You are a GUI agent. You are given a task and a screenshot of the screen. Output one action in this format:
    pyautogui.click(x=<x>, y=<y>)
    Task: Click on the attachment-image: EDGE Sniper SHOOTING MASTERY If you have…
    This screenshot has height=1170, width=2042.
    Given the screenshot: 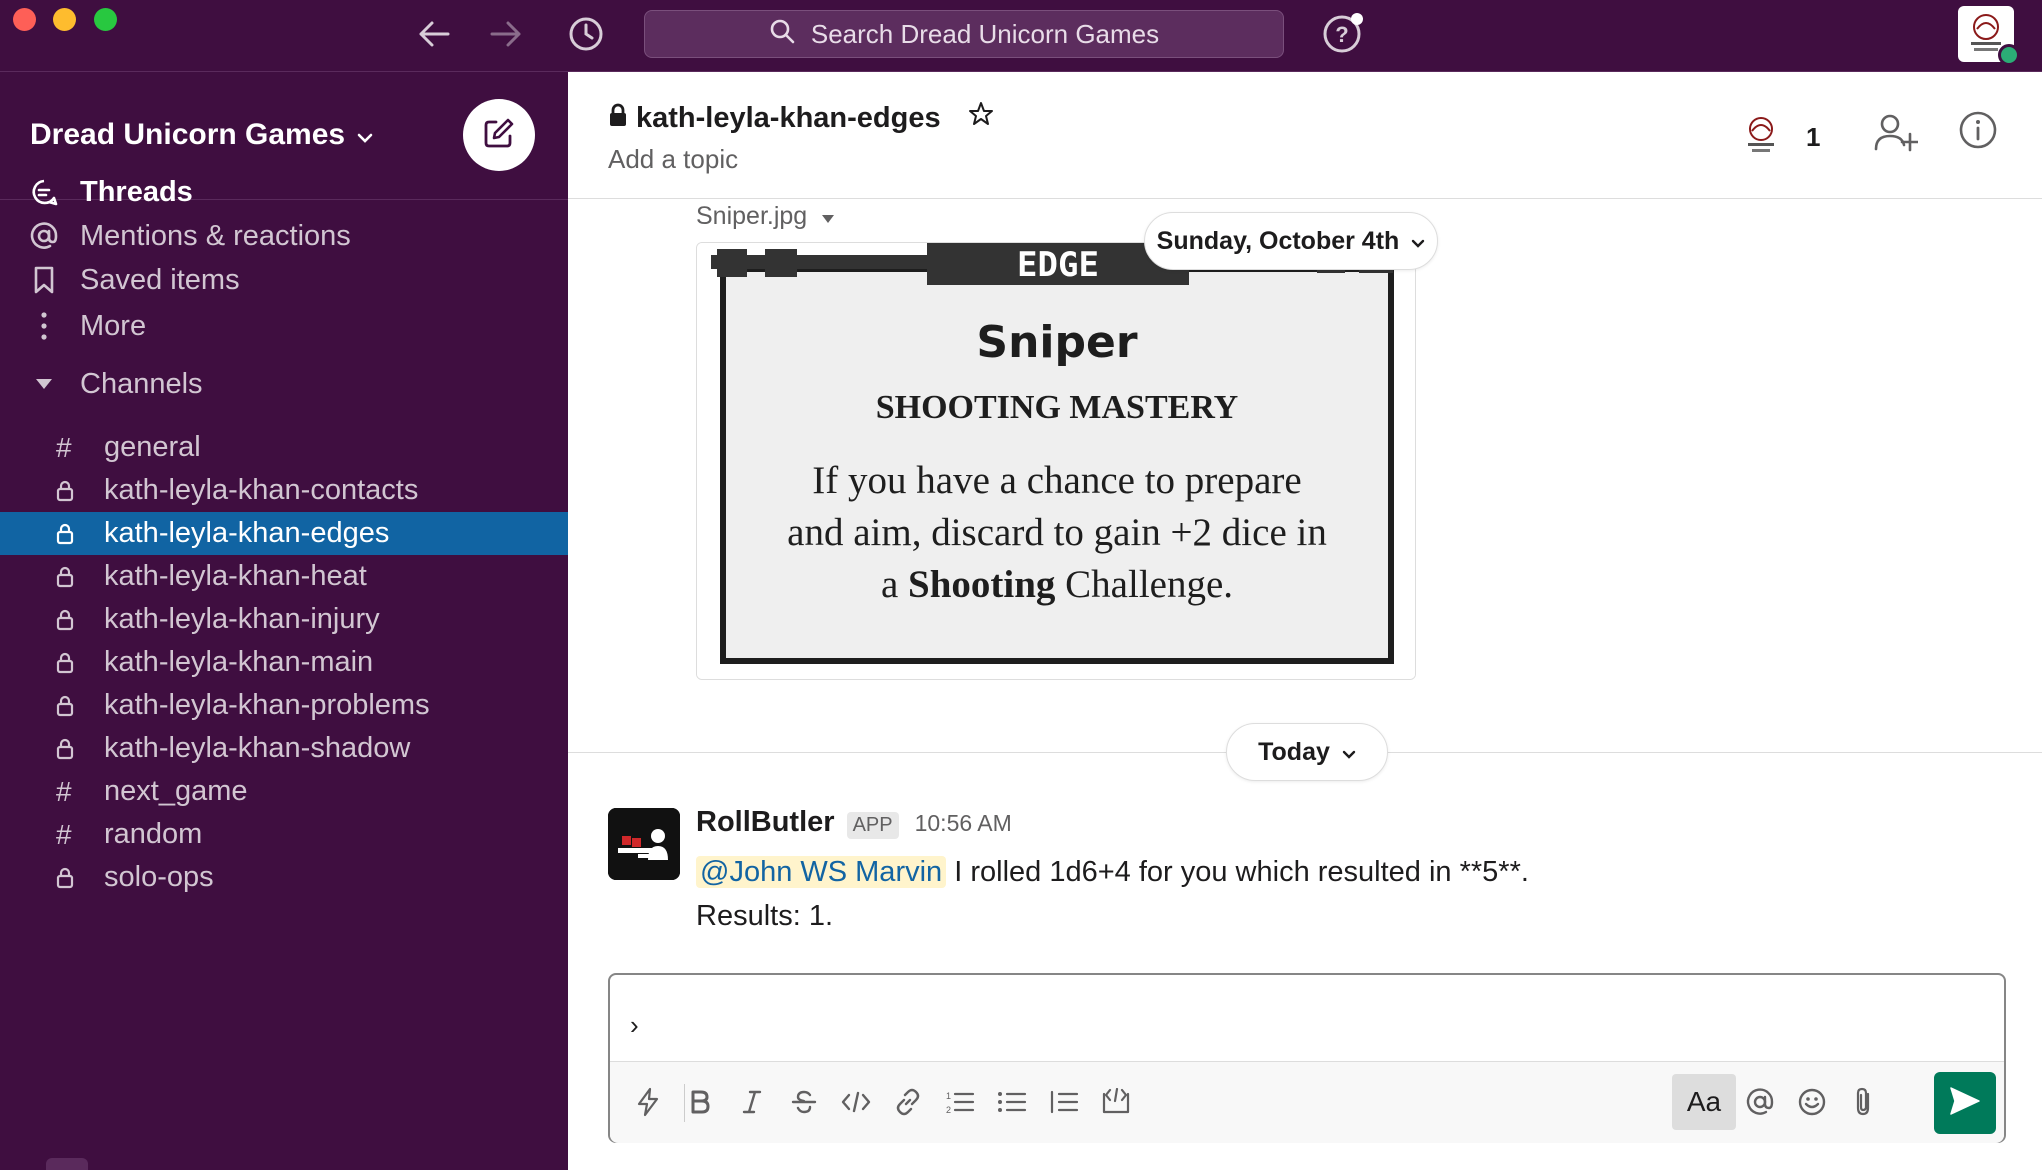 What is the action you would take?
    pyautogui.click(x=1056, y=461)
    